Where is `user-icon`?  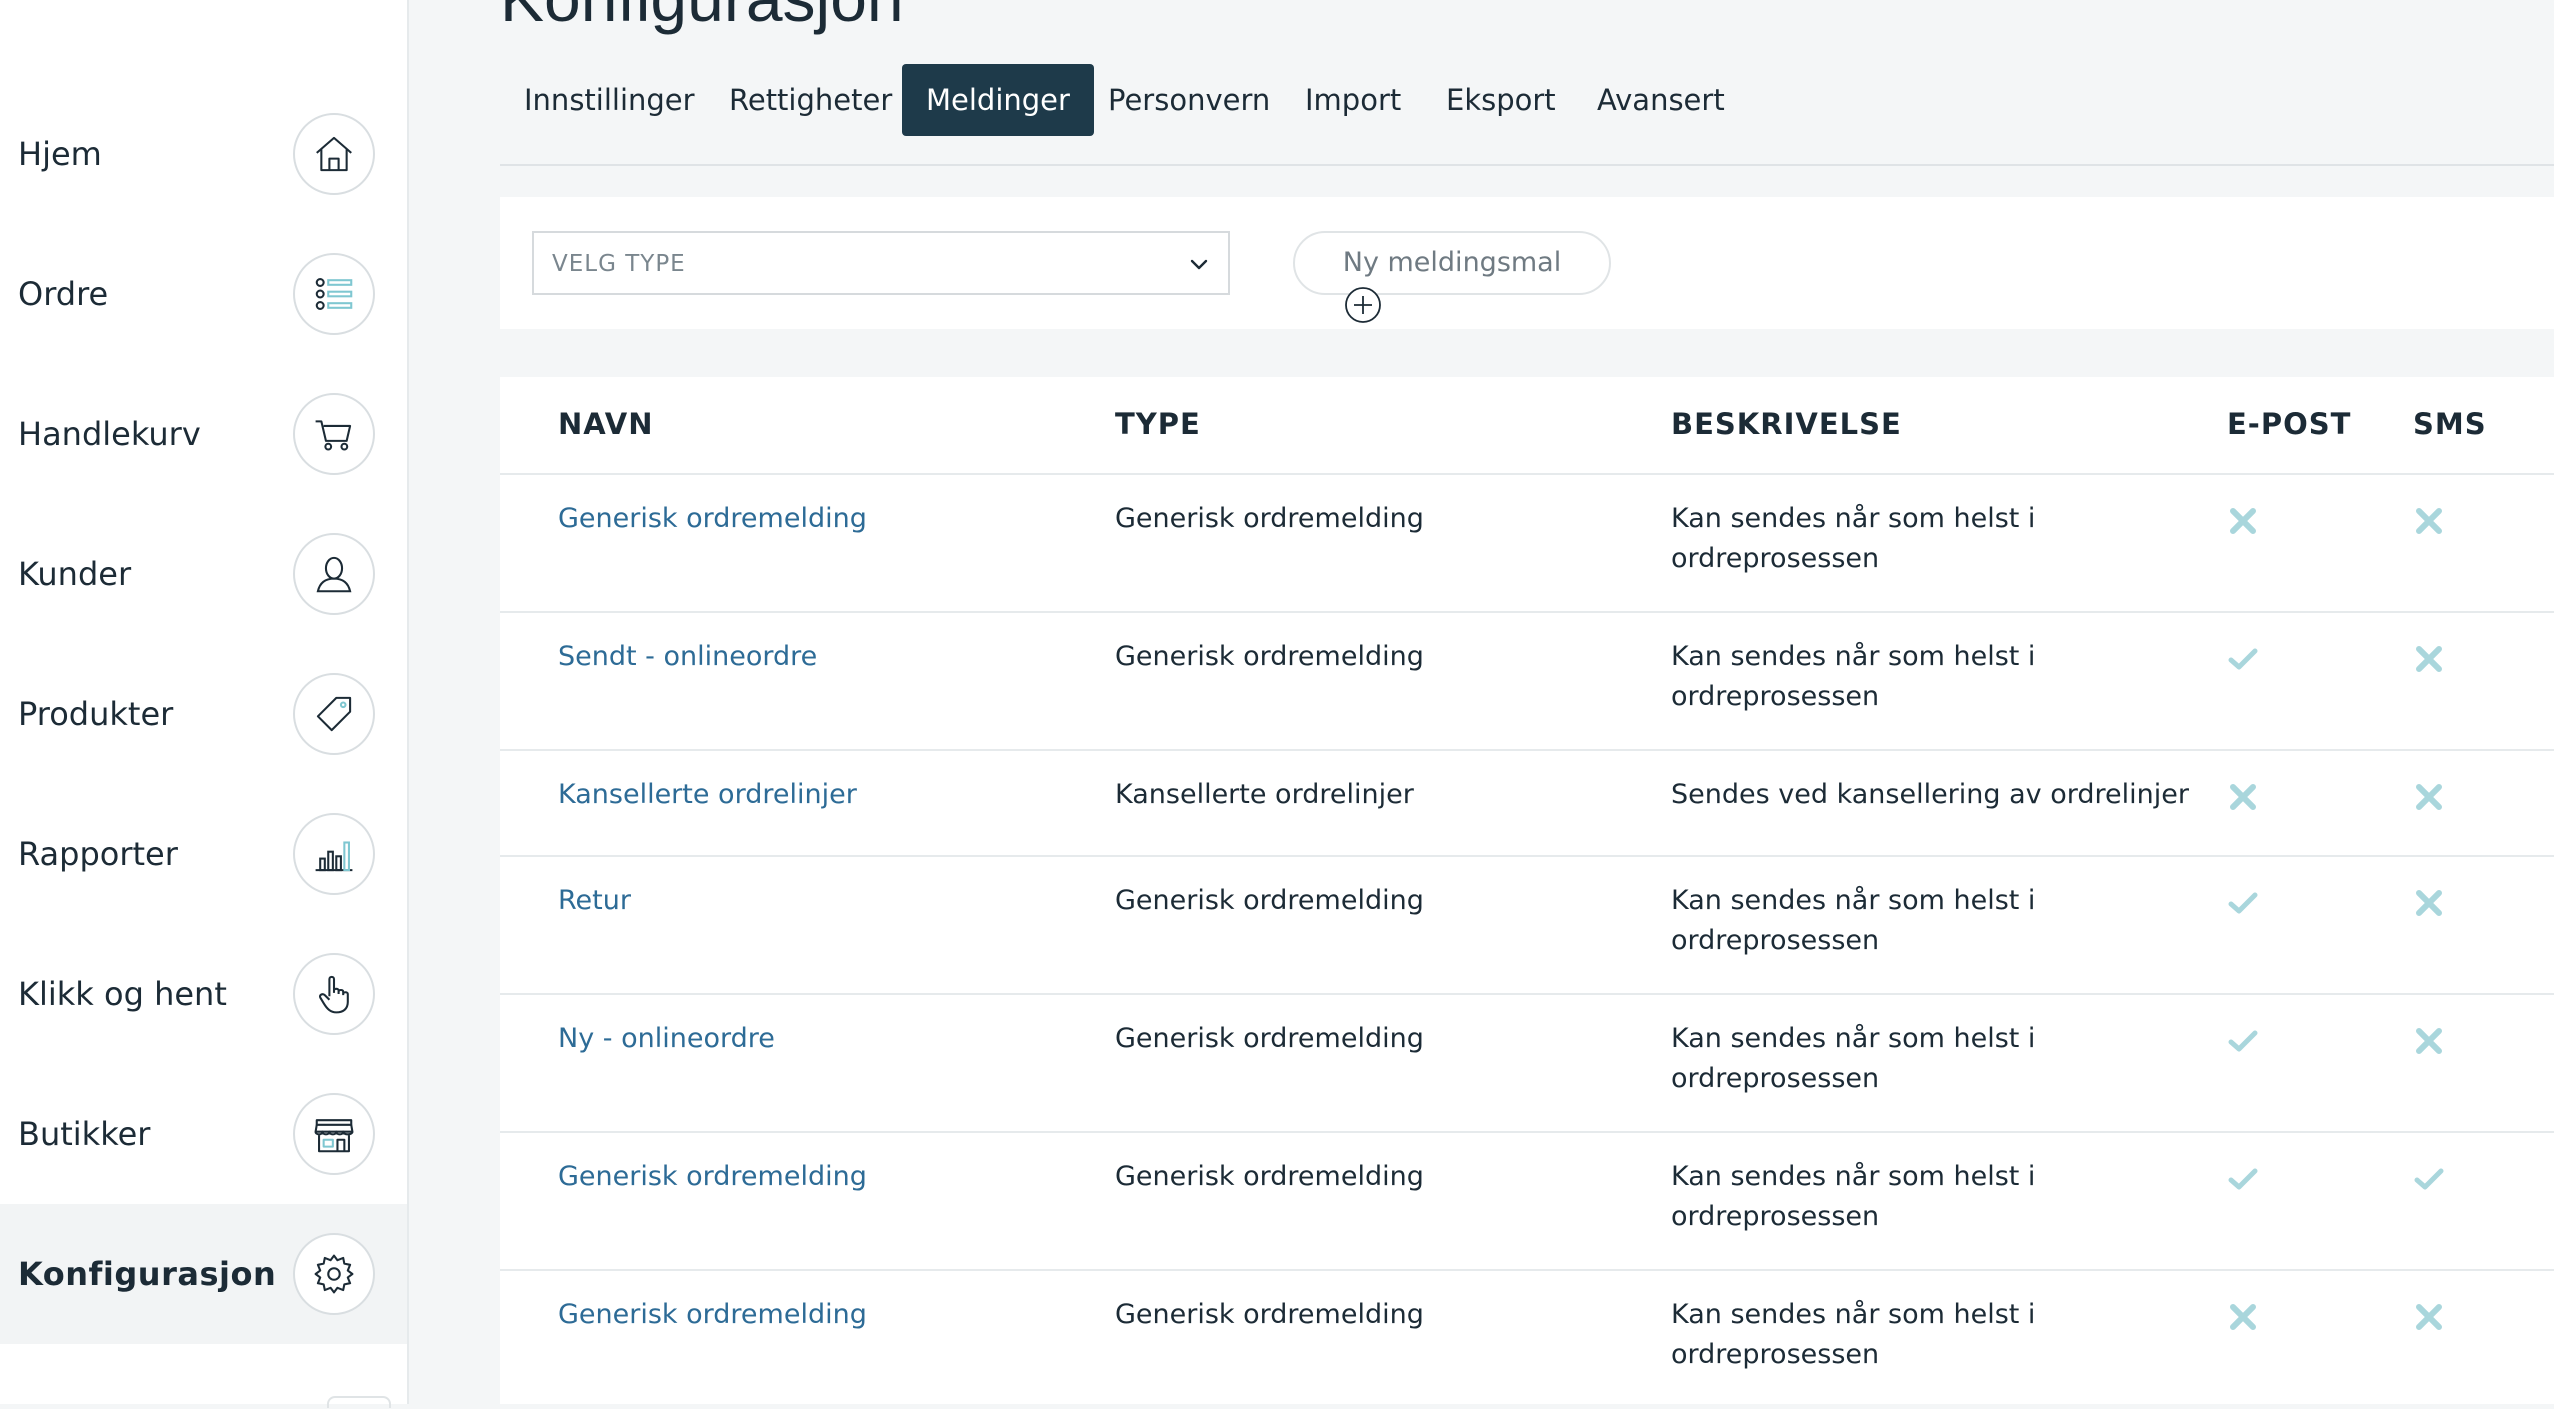 user-icon is located at coordinates (334, 574).